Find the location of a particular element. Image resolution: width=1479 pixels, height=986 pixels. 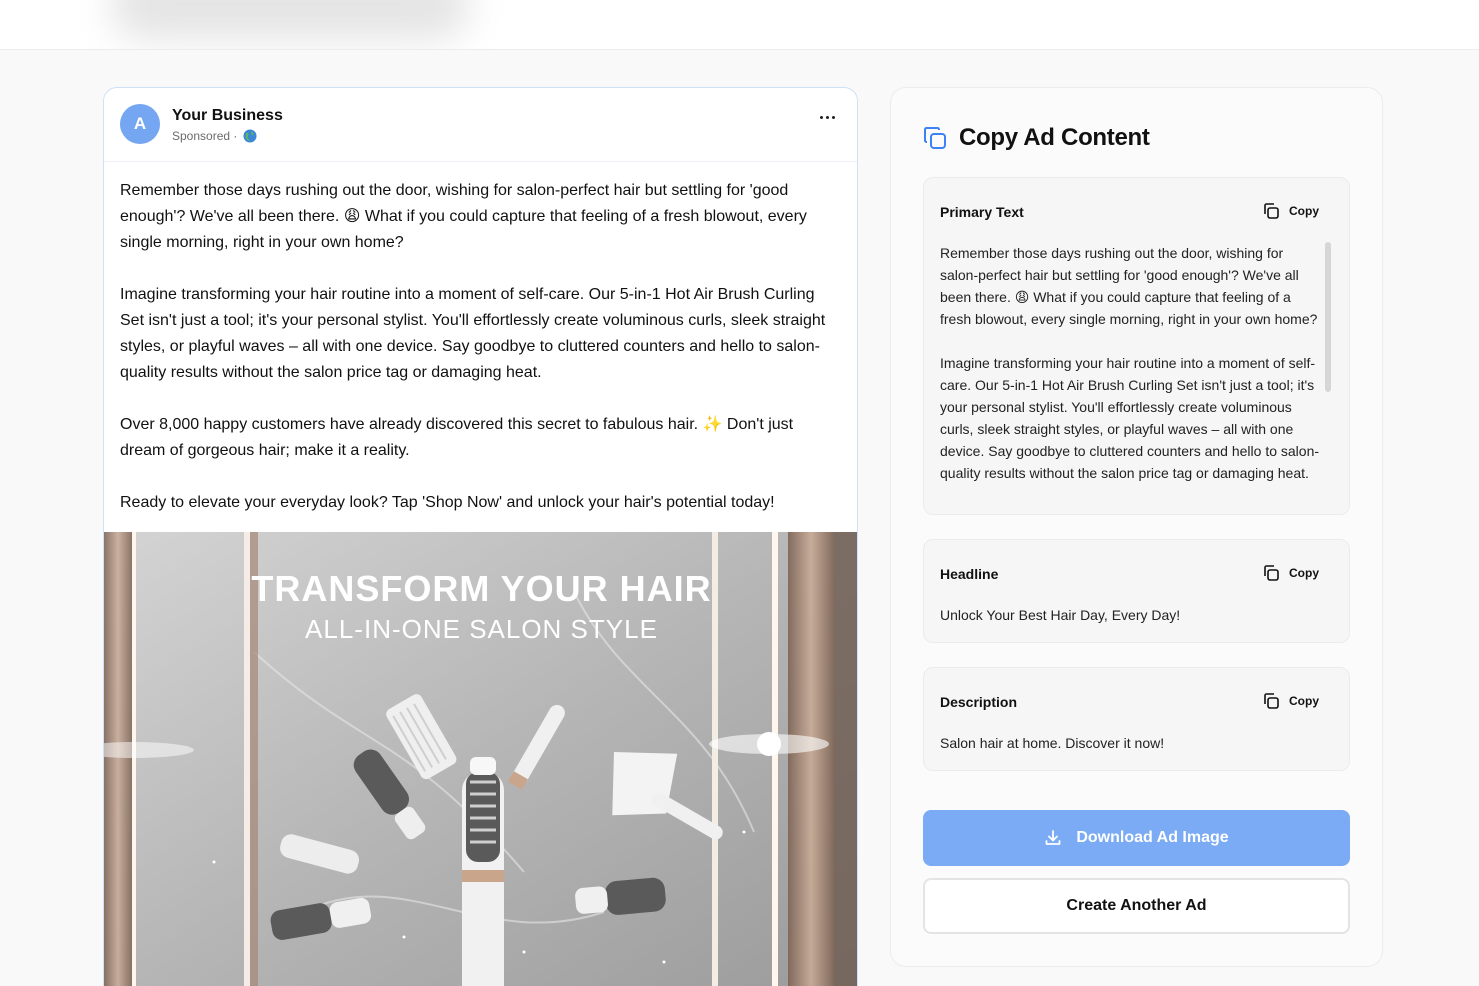

download-icon is located at coordinates (1053, 837).